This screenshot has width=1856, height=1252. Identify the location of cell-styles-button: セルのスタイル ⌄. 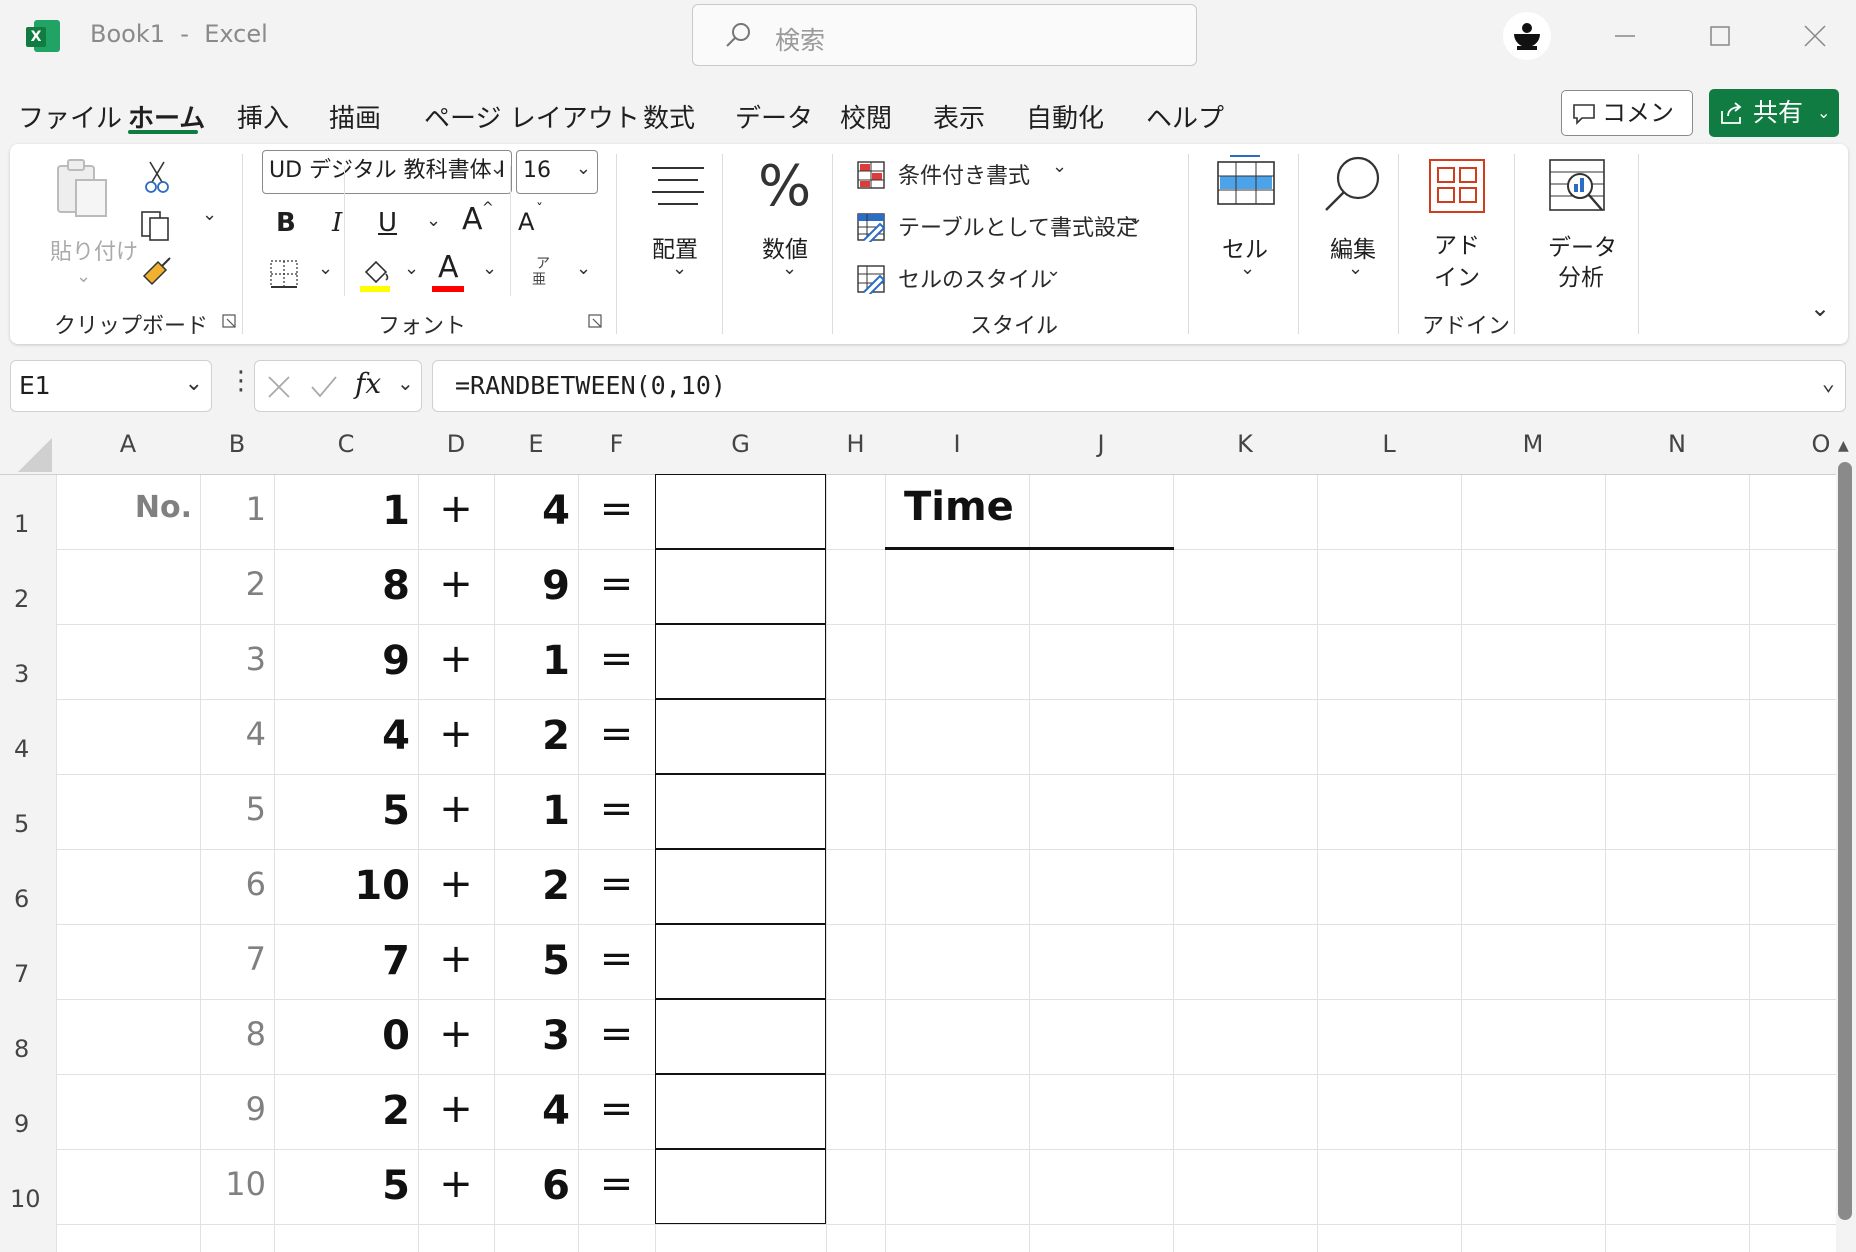
(966, 279).